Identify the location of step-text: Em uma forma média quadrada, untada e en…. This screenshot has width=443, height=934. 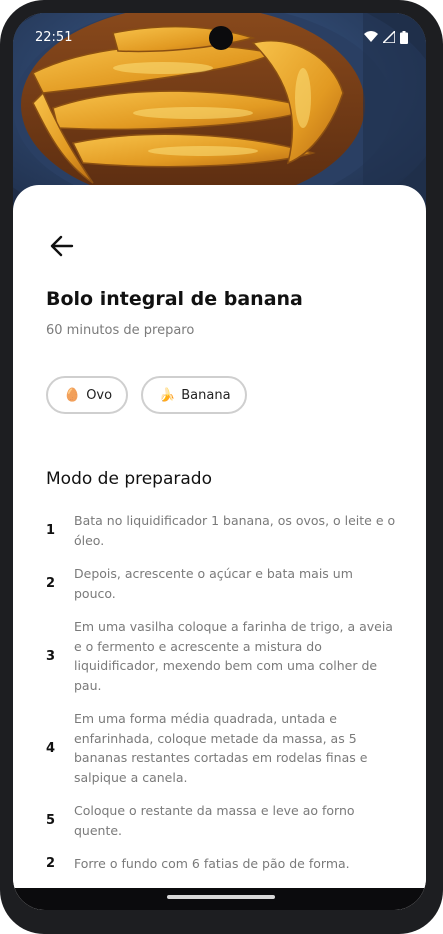
(221, 748).